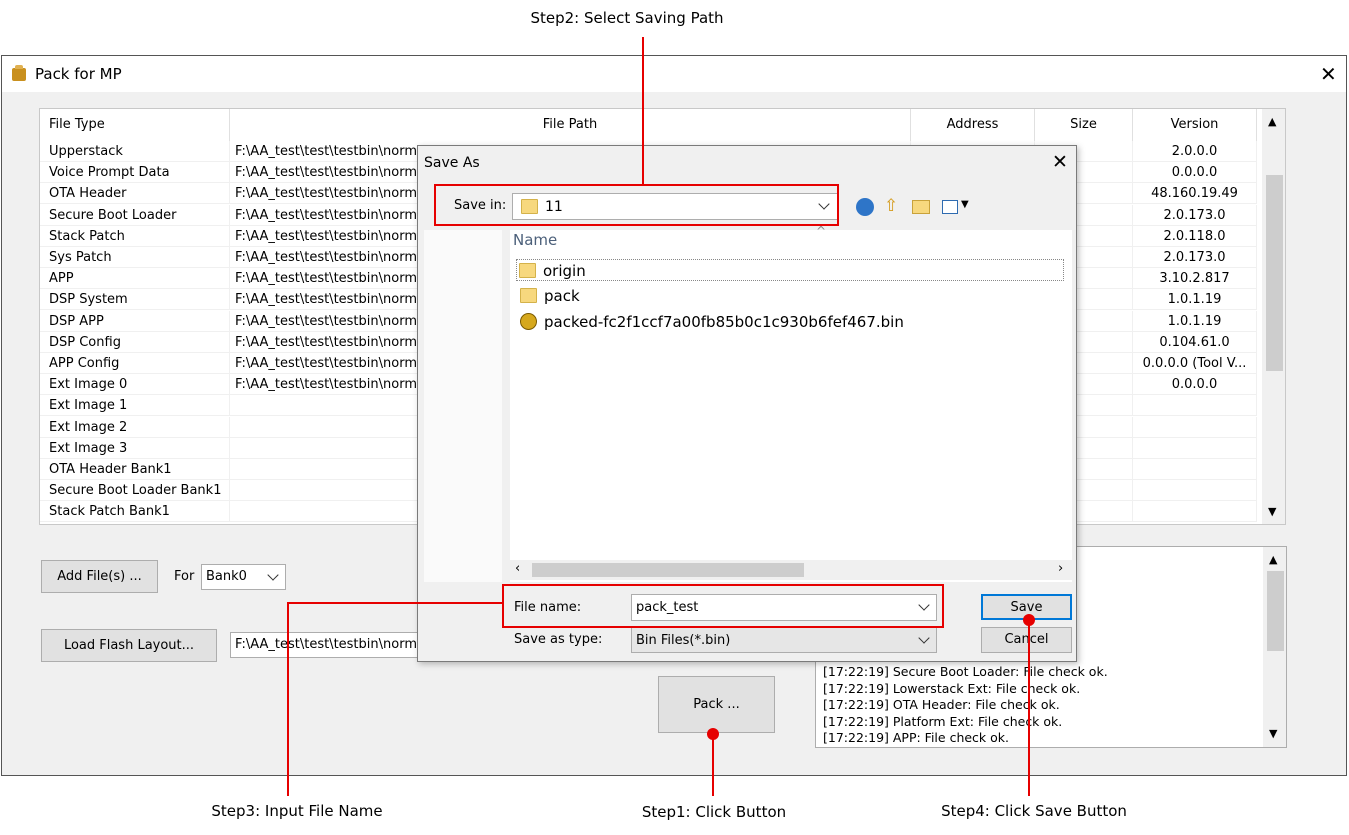 The width and height of the screenshot is (1349, 835). What do you see at coordinates (558, 639) in the screenshot?
I see `save-type-label: Save as type:` at bounding box center [558, 639].